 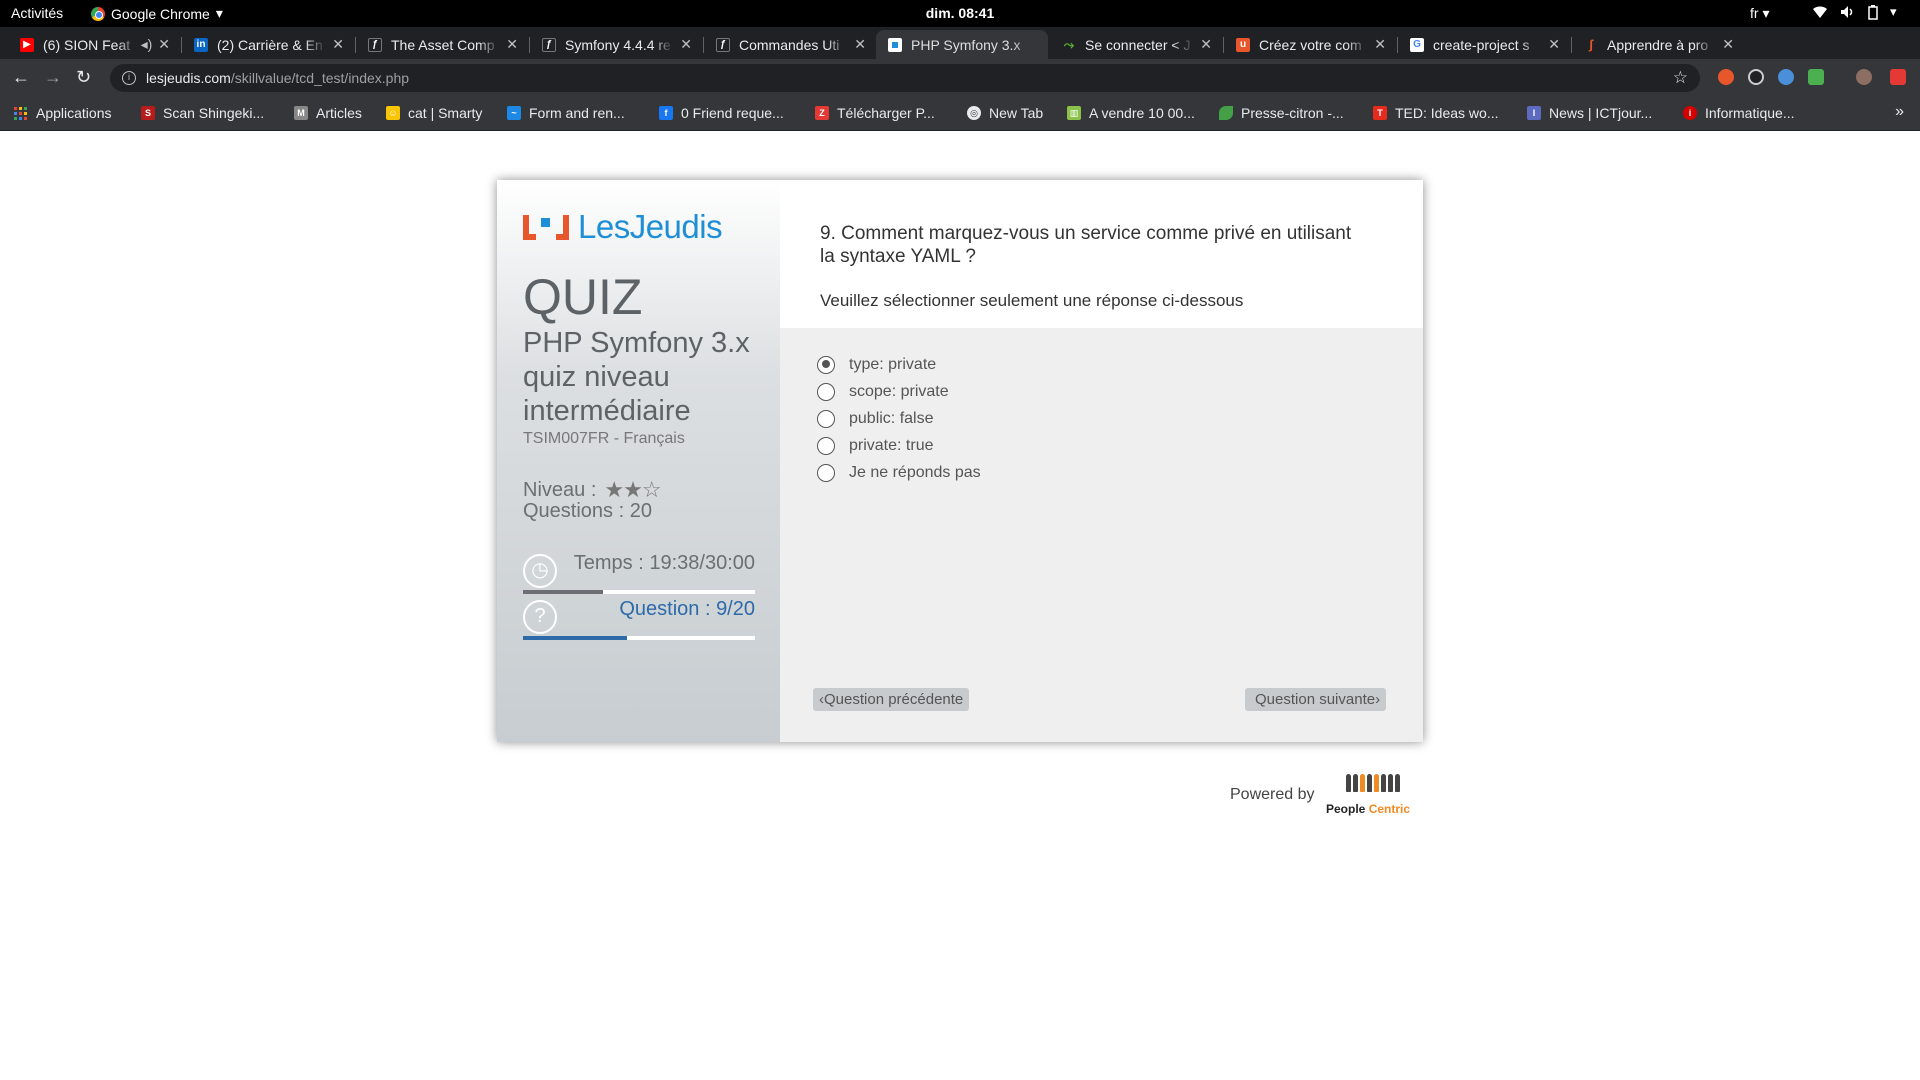 I want to click on back-button: ←, so click(x=21, y=77).